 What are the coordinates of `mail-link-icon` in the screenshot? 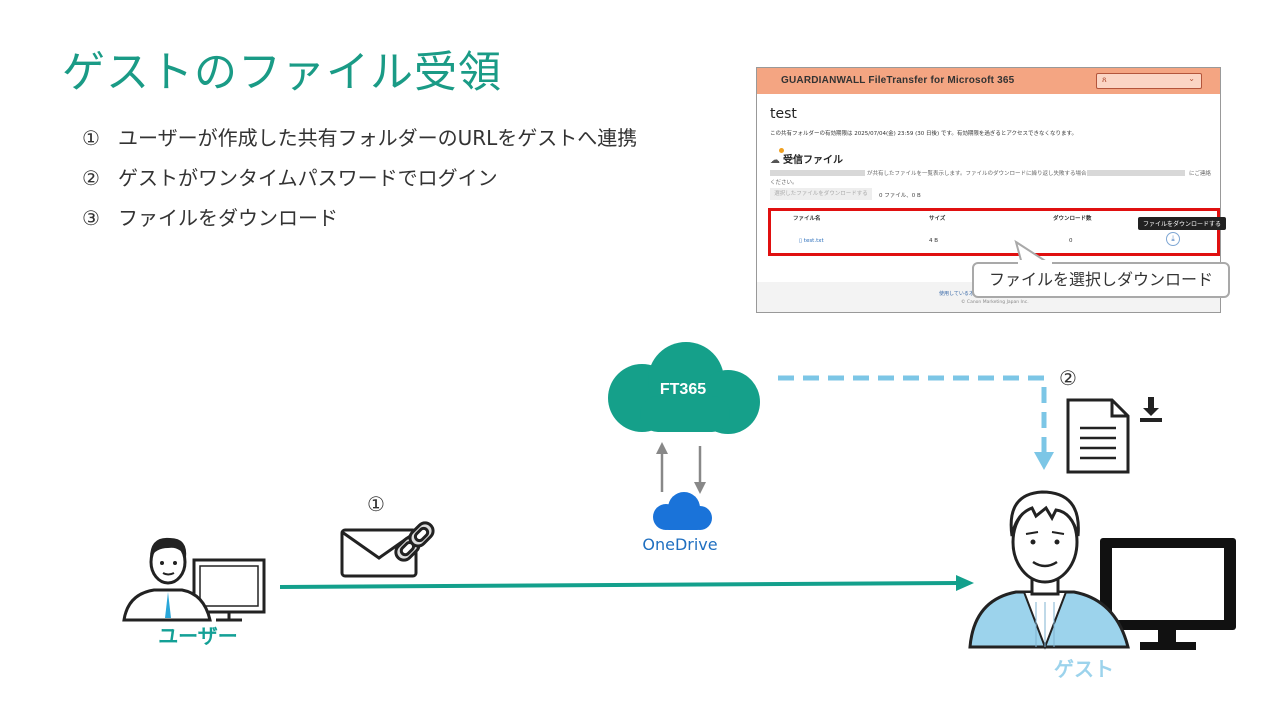 It's located at (387, 549).